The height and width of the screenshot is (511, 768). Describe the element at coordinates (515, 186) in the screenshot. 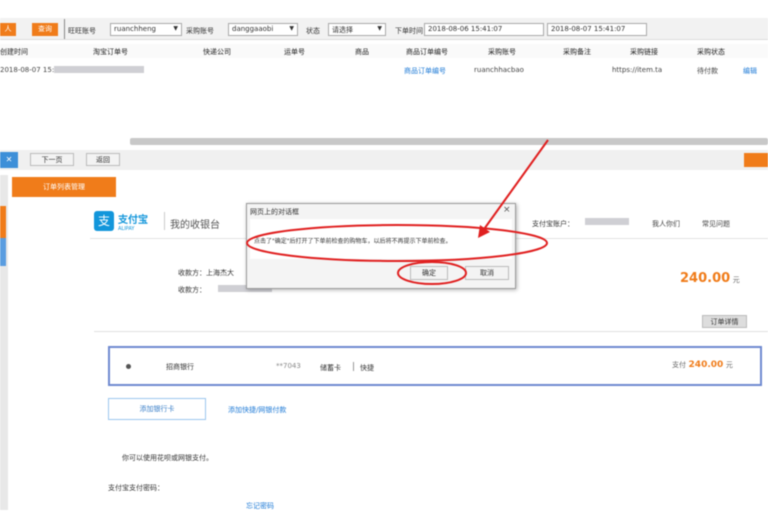

I see `annotation-arrow-line` at that location.